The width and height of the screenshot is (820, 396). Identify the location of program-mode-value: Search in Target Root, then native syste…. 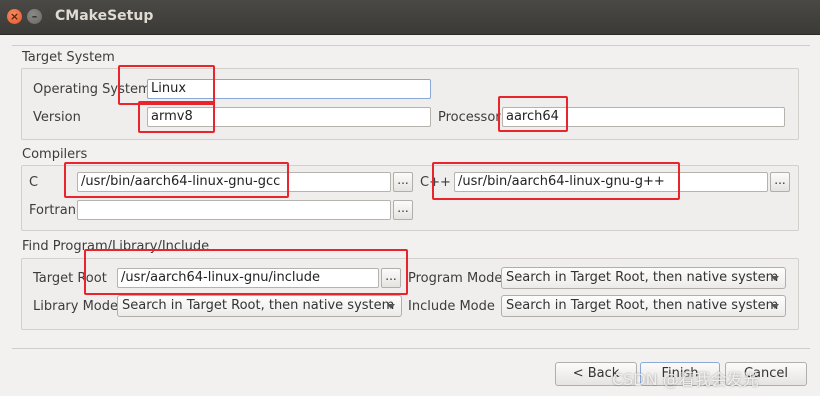
(642, 277).